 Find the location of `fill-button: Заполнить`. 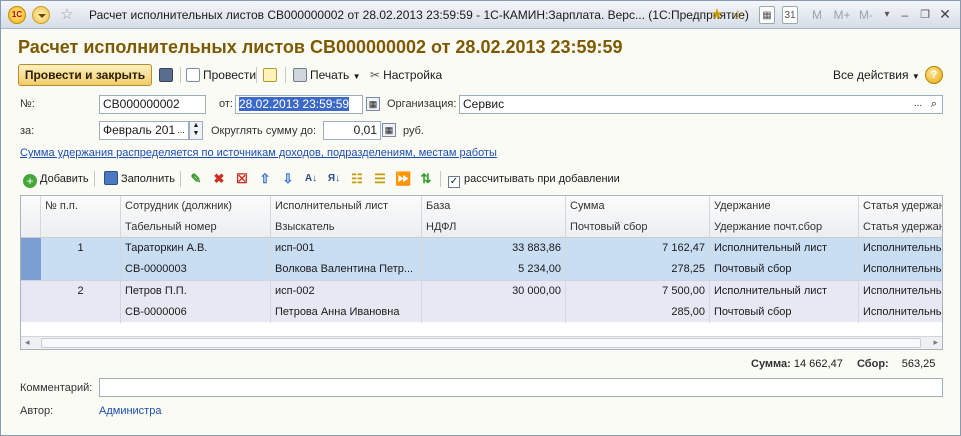

fill-button: Заполнить is located at coordinates (139, 179).